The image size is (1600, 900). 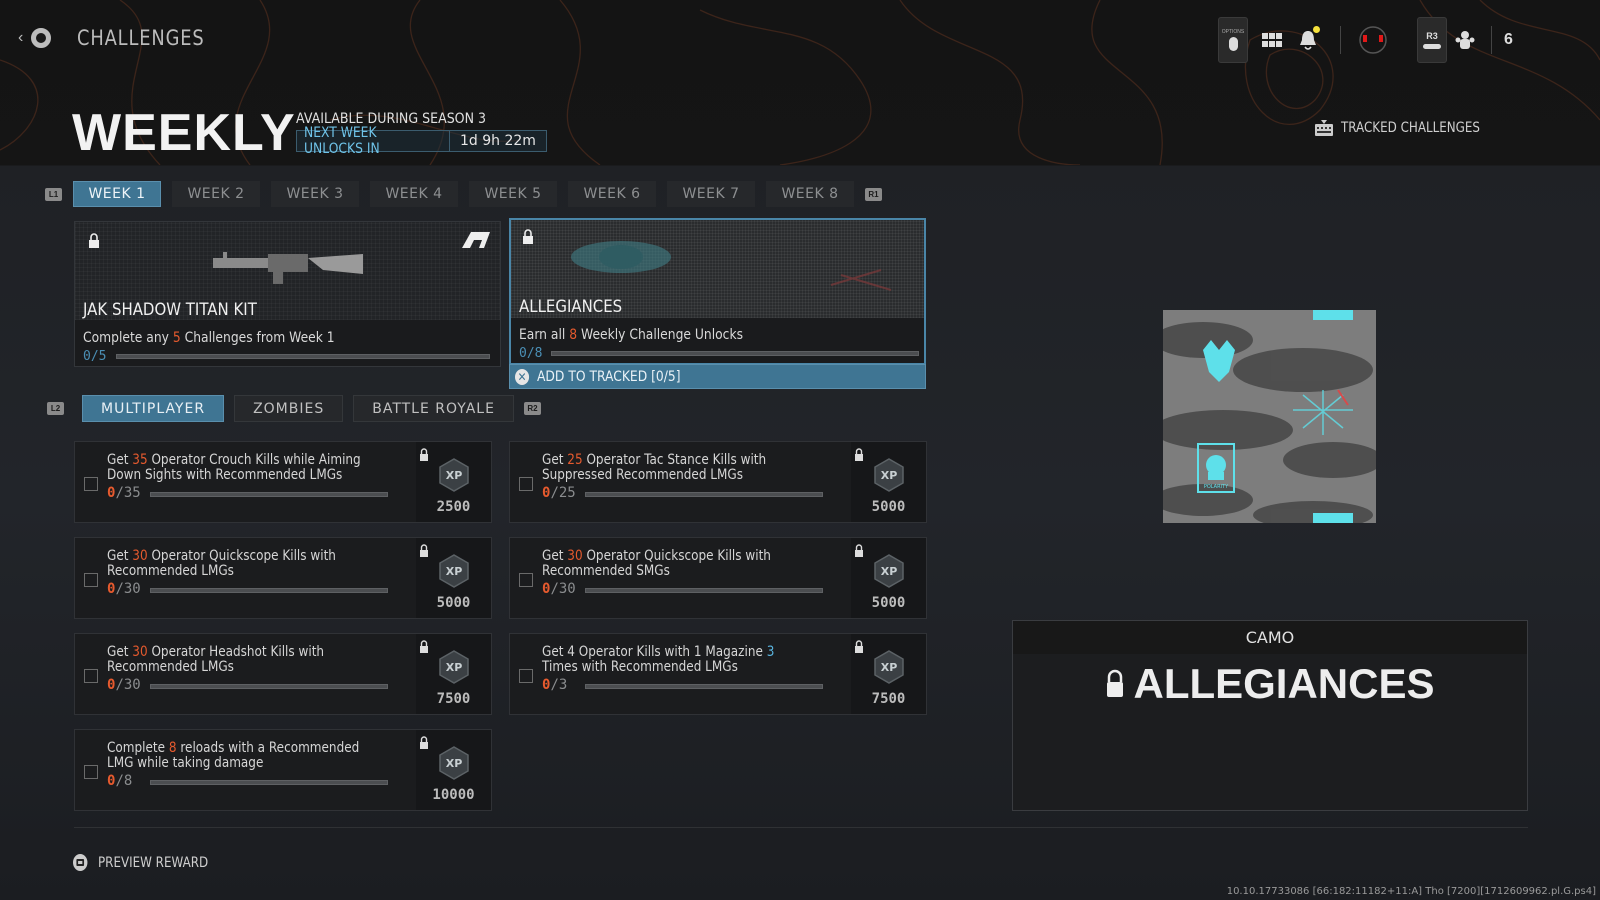 I want to click on r3-button: R3, so click(x=1432, y=40).